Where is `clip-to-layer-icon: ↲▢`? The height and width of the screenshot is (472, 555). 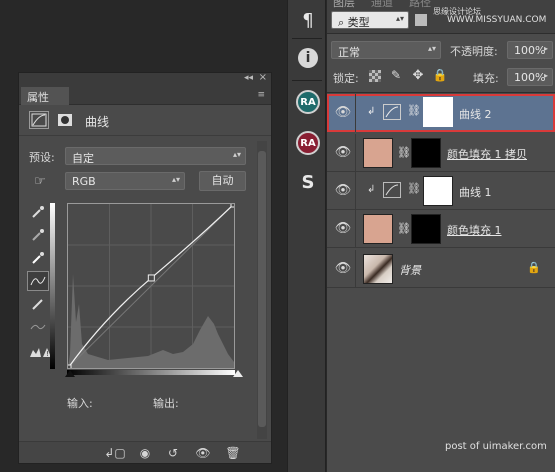
clip-to-layer-icon: ↲▢ is located at coordinates (114, 453).